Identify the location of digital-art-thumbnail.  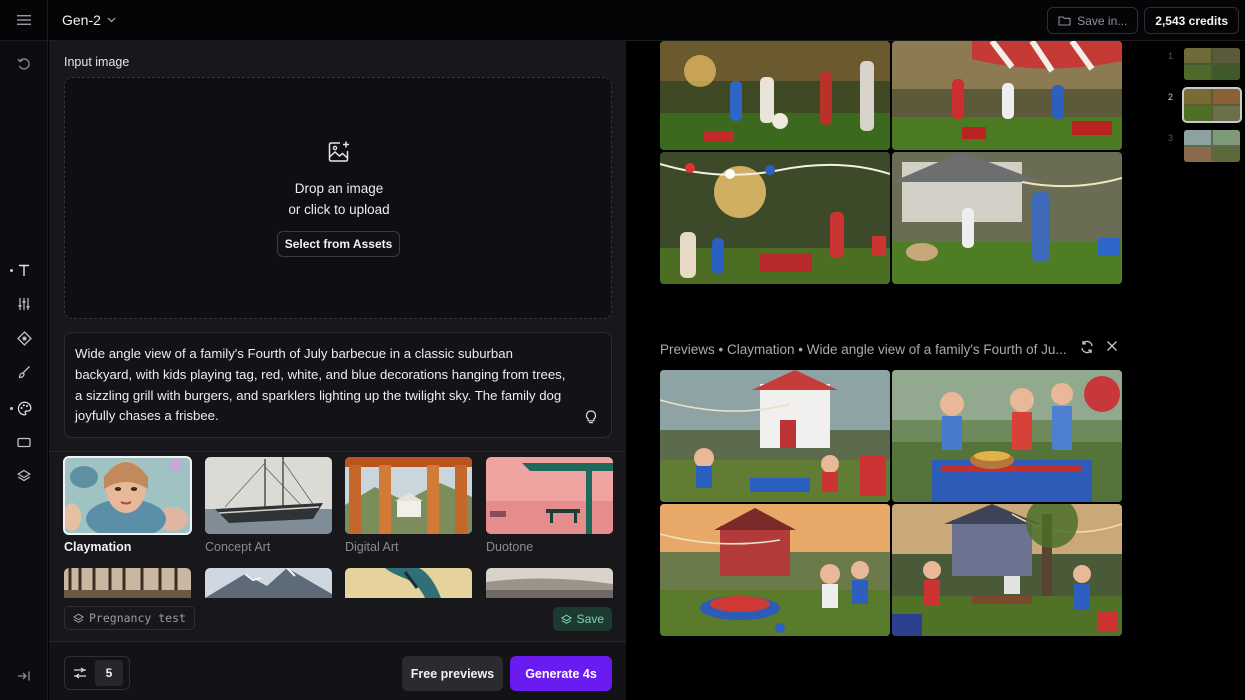
(408, 495).